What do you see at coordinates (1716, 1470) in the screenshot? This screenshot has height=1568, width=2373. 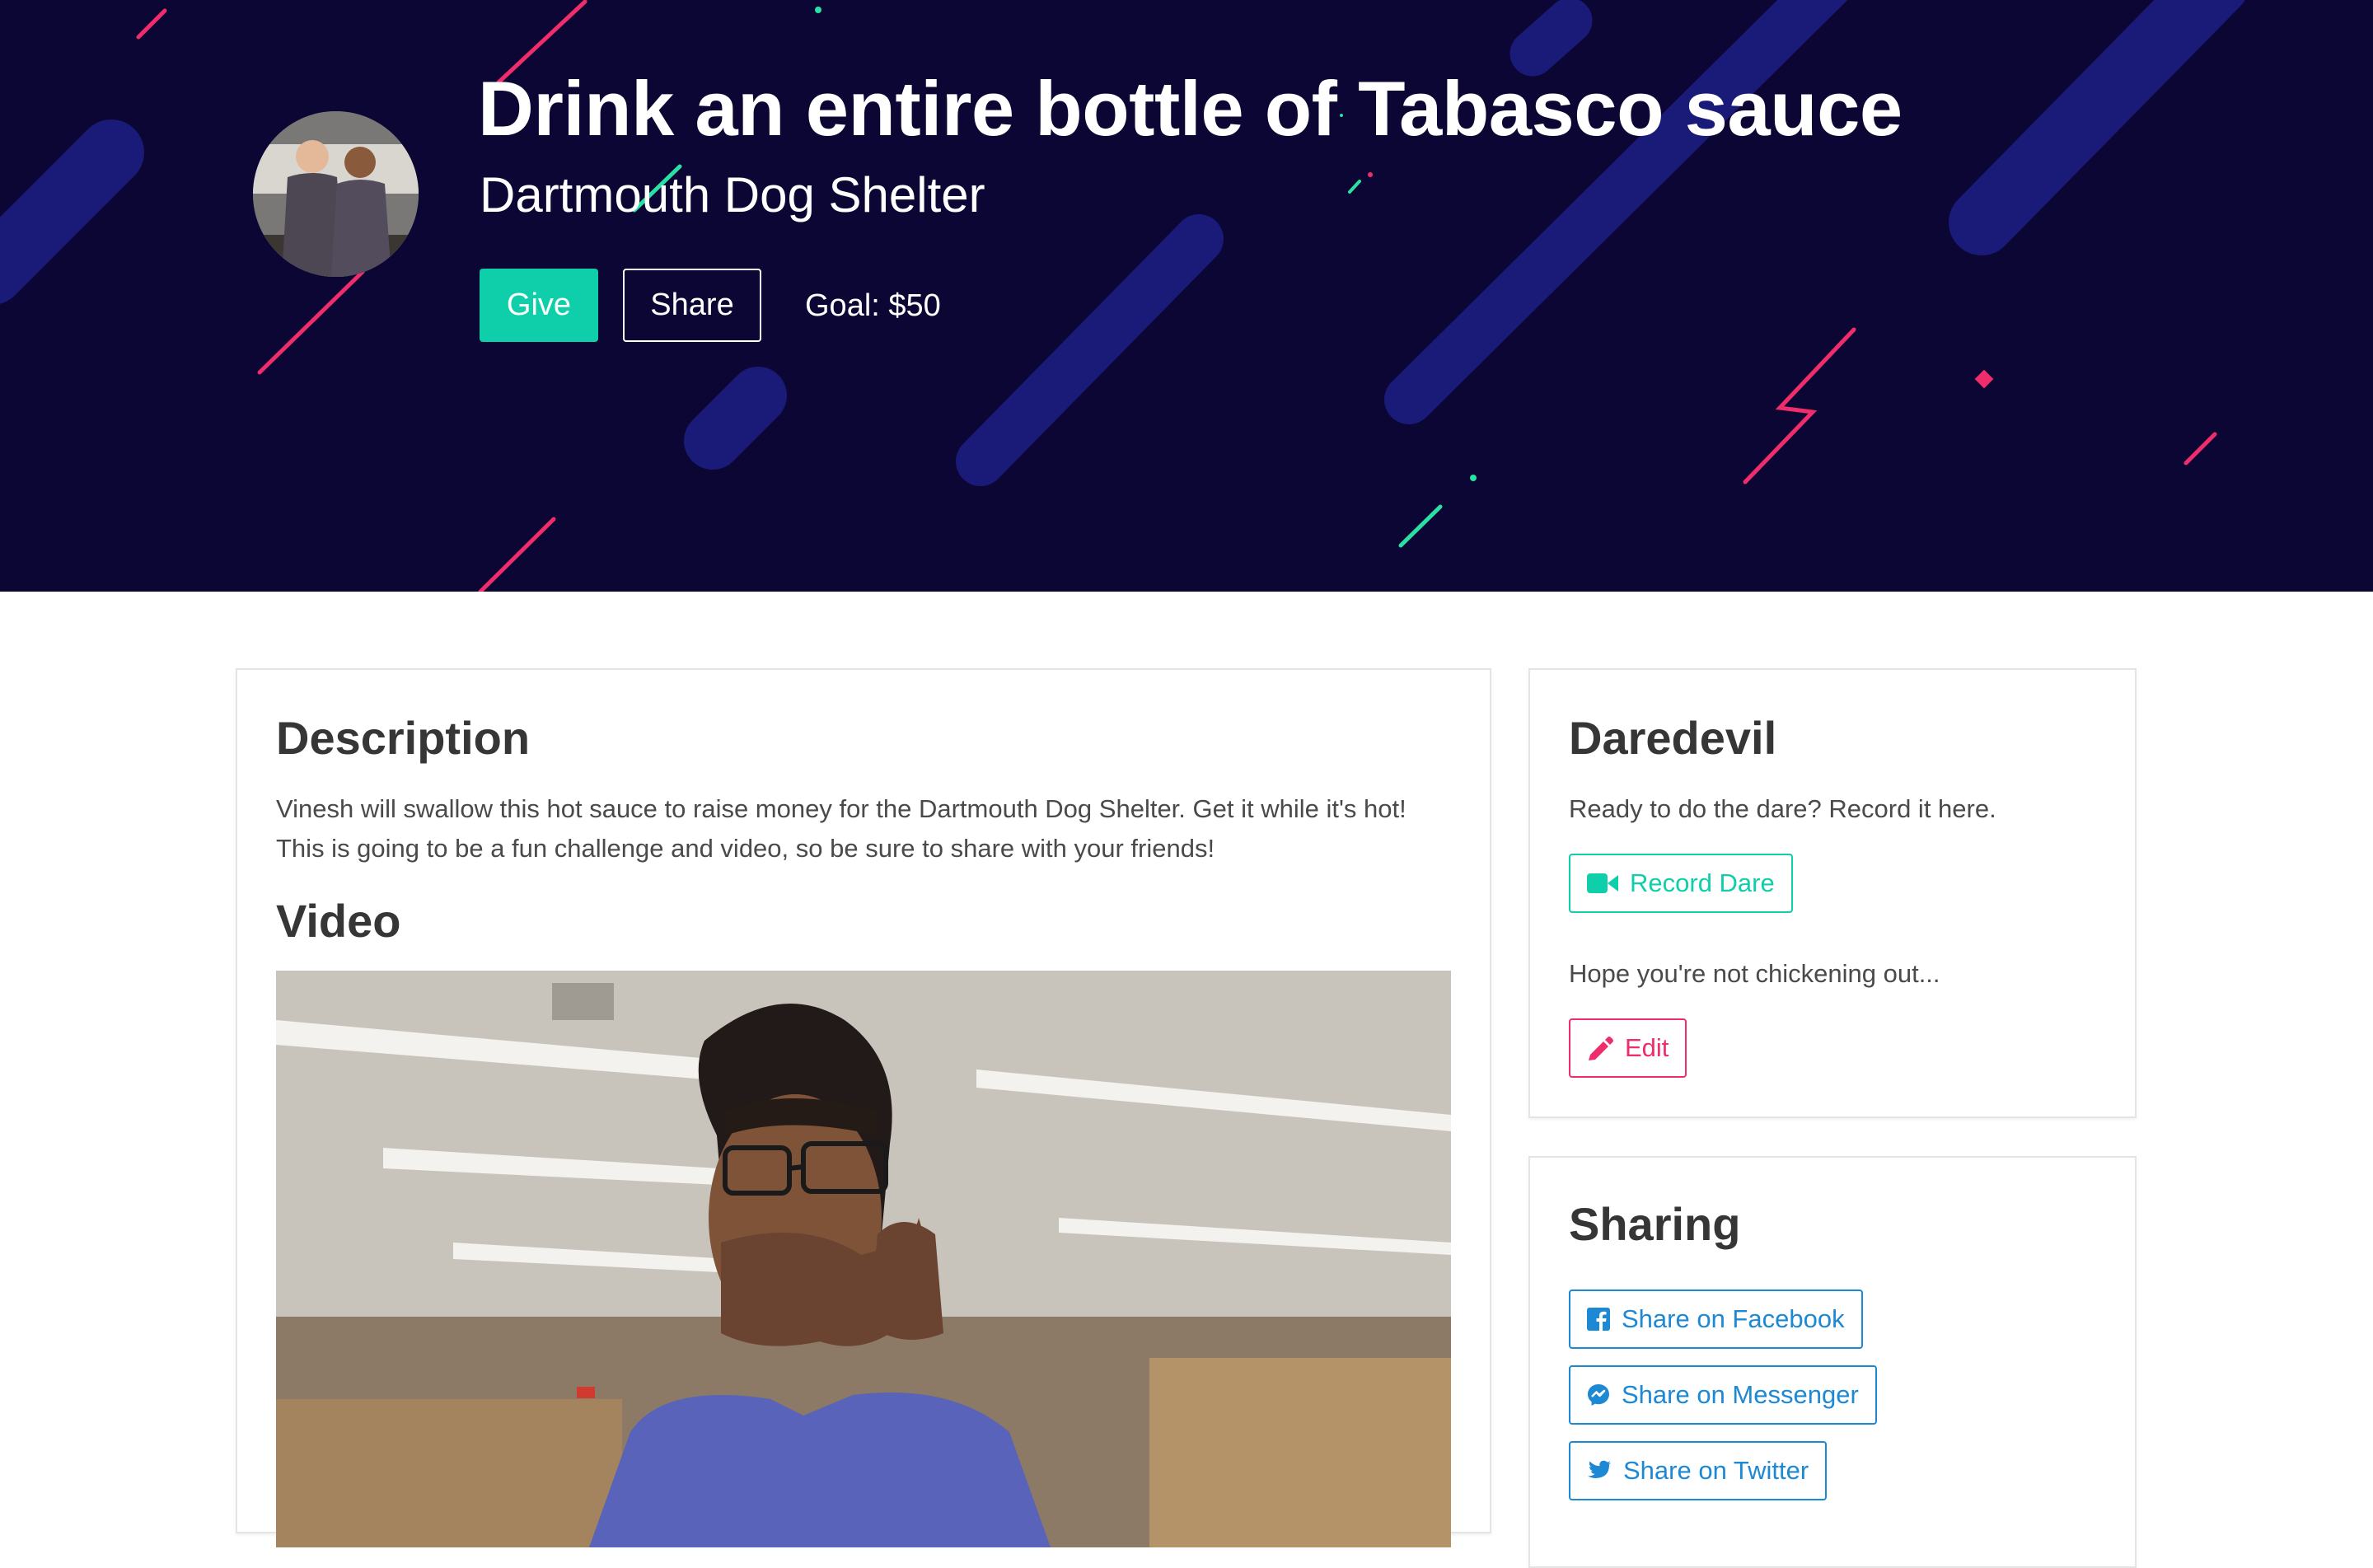 I see `share-twitter-label: Share on Twitter` at bounding box center [1716, 1470].